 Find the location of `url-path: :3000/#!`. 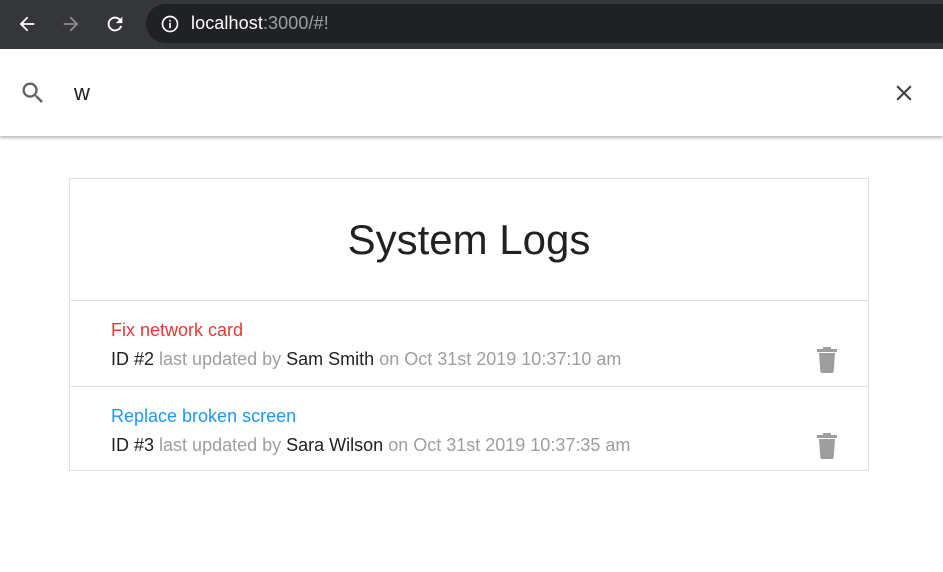

url-path: :3000/#! is located at coordinates (295, 23).